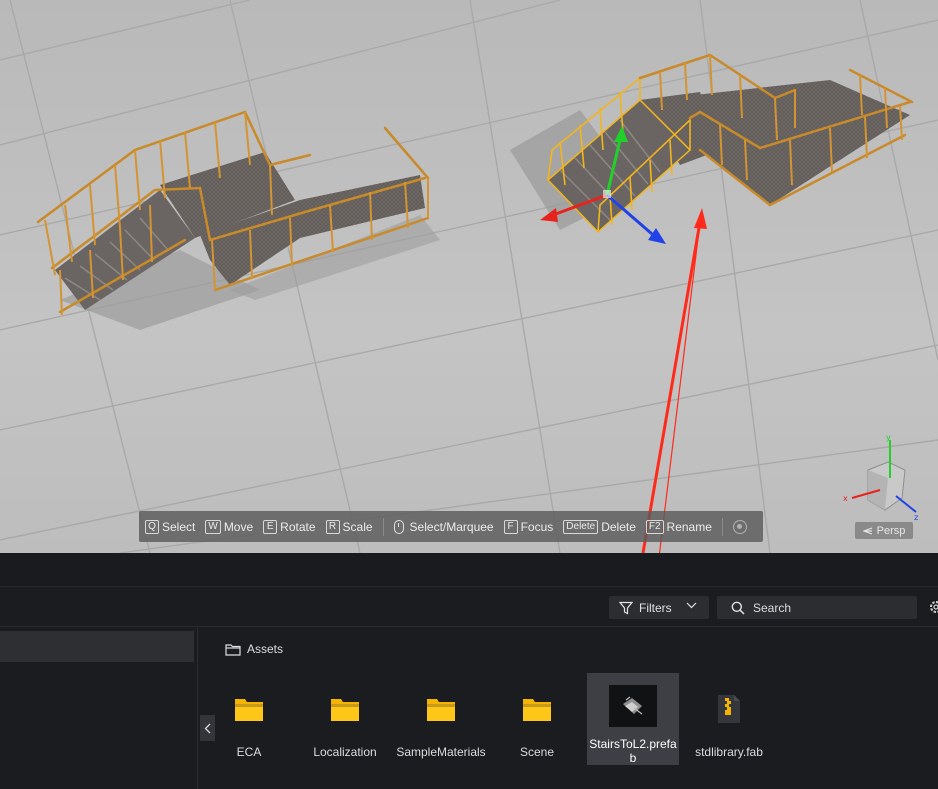 The width and height of the screenshot is (938, 789). I want to click on hud-select: Q Select, so click(170, 526).